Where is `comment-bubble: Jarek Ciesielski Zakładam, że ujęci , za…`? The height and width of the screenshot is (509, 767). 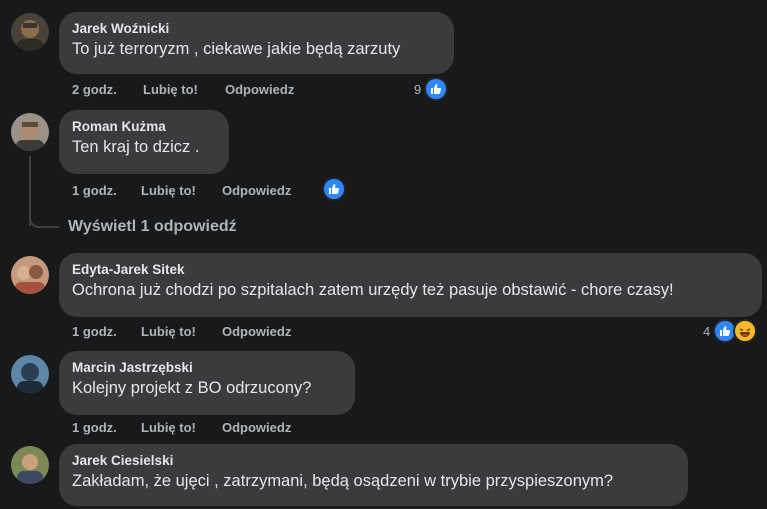 comment-bubble: Jarek Ciesielski Zakładam, że ujęci , za… is located at coordinates (373, 475).